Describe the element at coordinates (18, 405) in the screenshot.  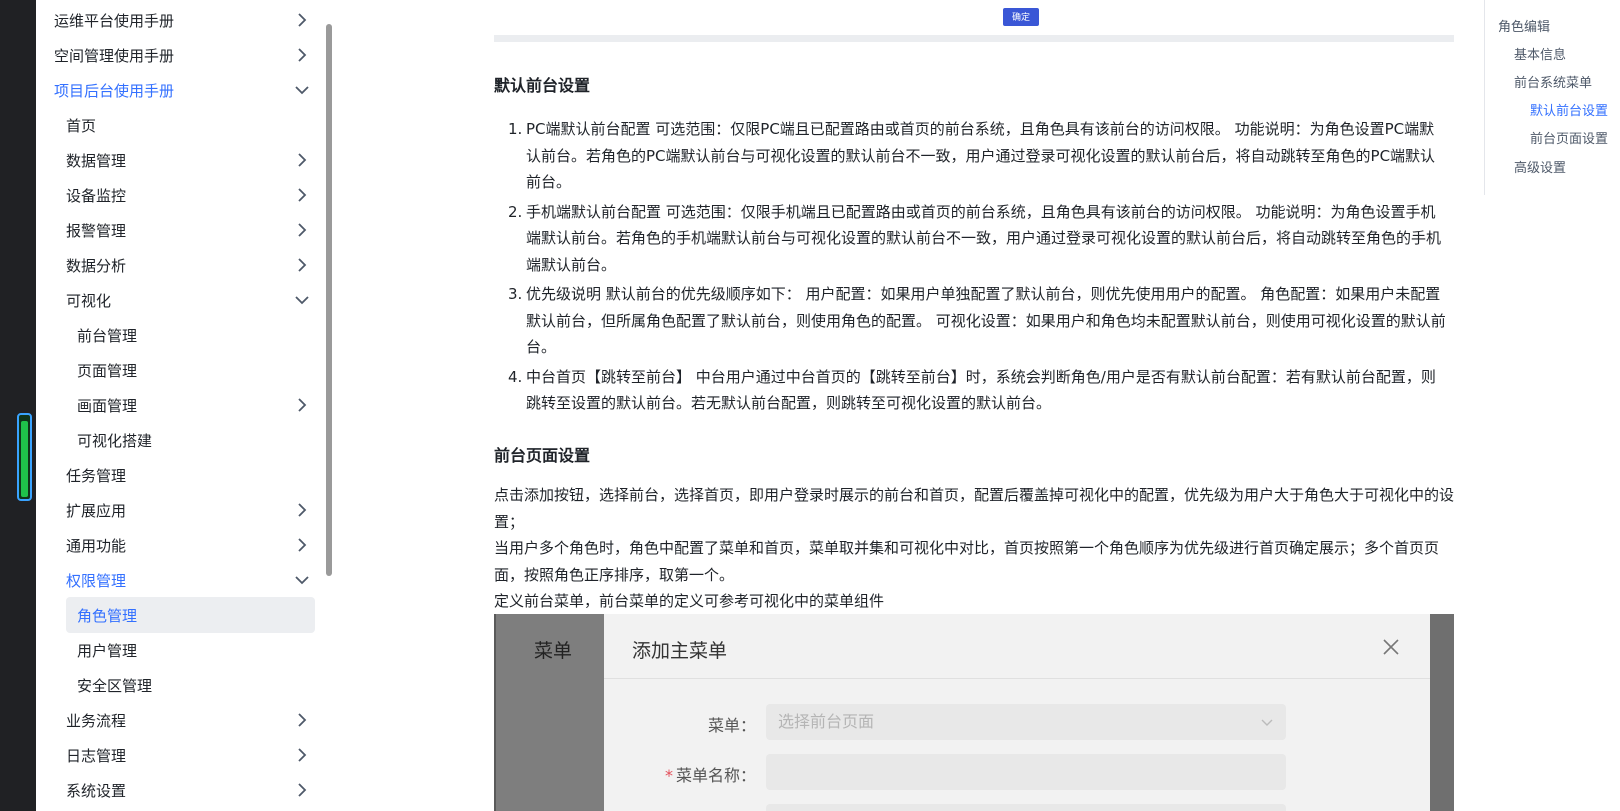
I see `left-dark-strip` at that location.